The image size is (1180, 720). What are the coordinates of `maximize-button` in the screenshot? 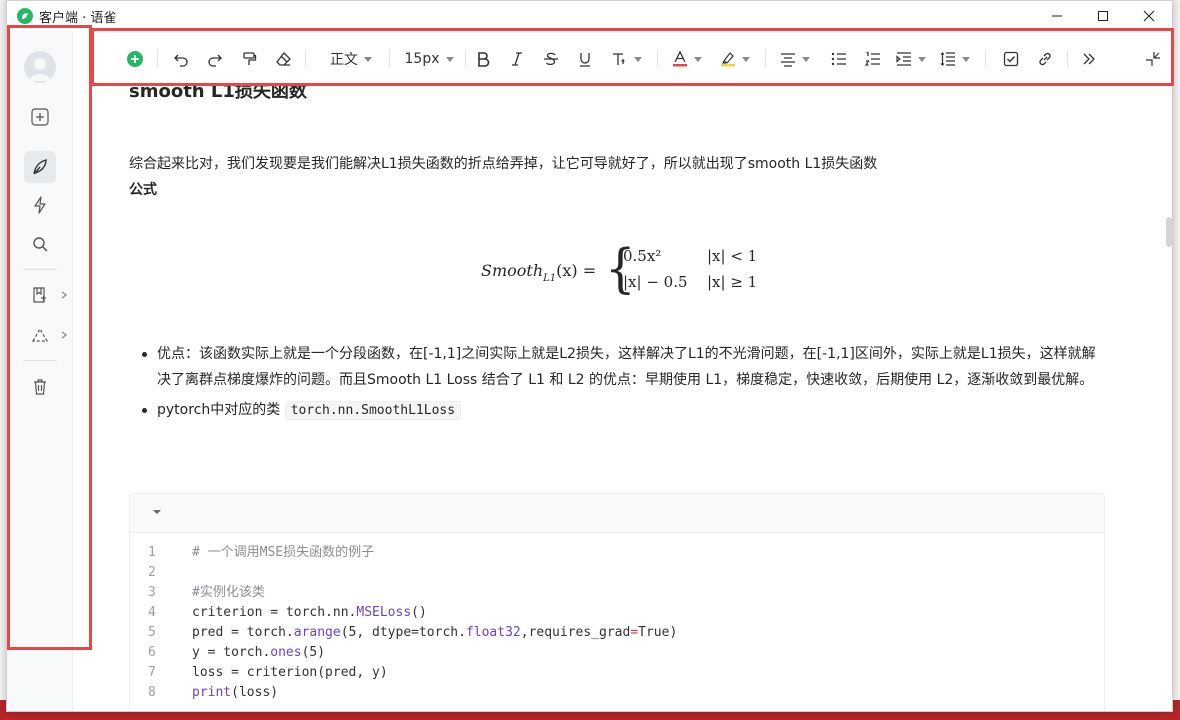 It's located at (1103, 16).